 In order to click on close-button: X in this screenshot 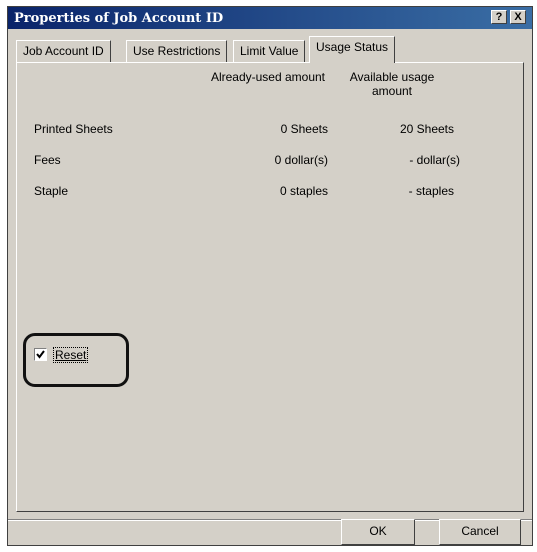, I will do `click(518, 17)`.